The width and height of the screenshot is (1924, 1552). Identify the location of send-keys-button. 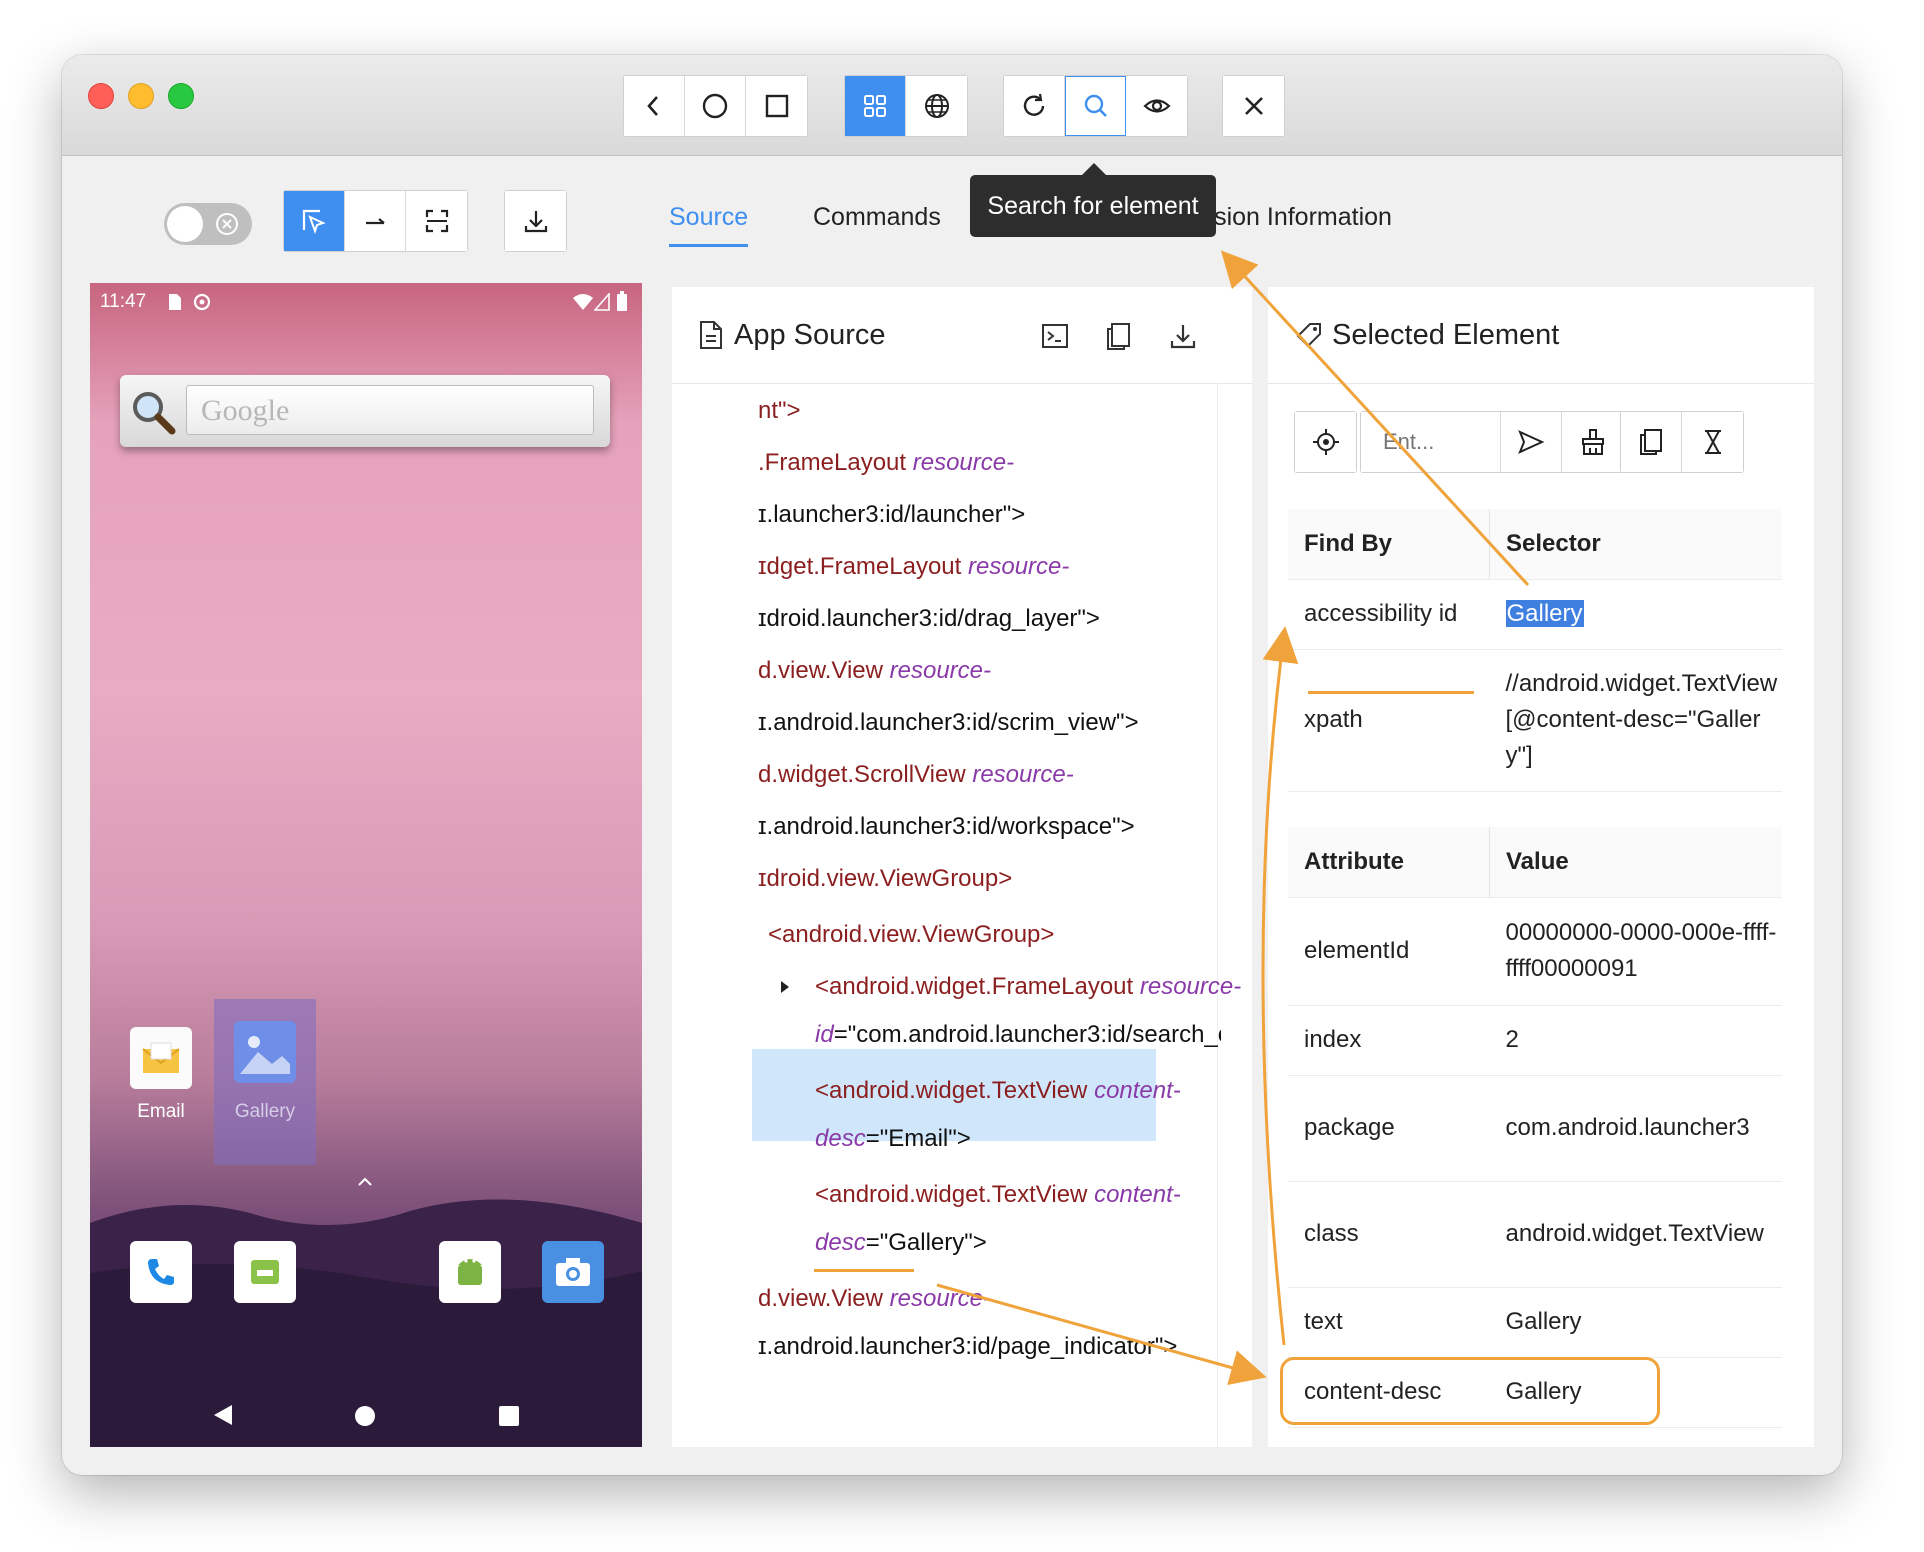
(1531, 442).